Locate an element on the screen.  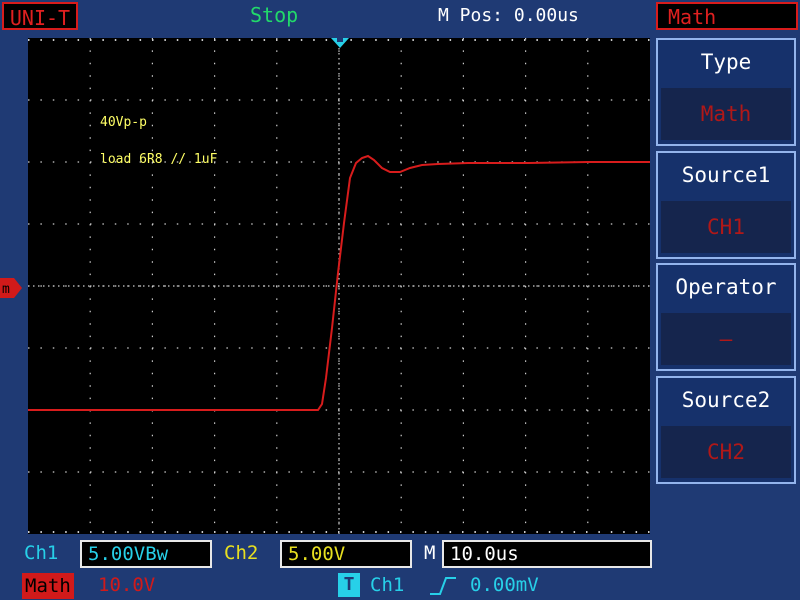
menu-item-value: — is located at coordinates (726, 339).